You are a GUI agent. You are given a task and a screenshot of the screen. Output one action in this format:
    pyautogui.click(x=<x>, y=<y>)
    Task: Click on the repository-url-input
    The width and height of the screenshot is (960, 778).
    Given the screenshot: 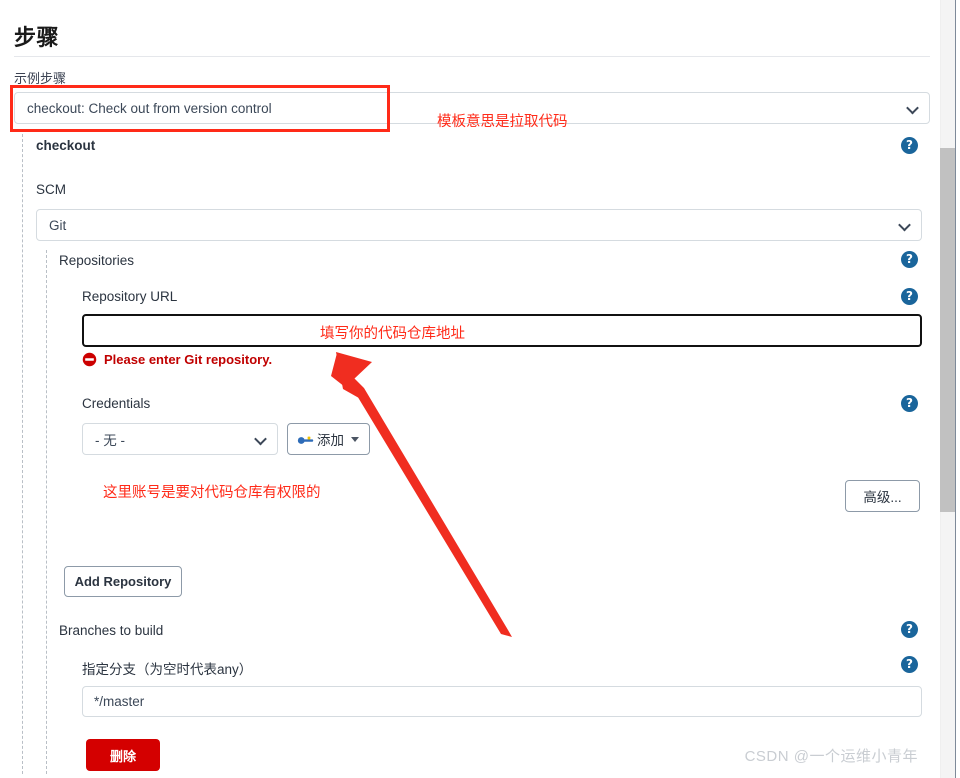 What is the action you would take?
    pyautogui.click(x=502, y=330)
    